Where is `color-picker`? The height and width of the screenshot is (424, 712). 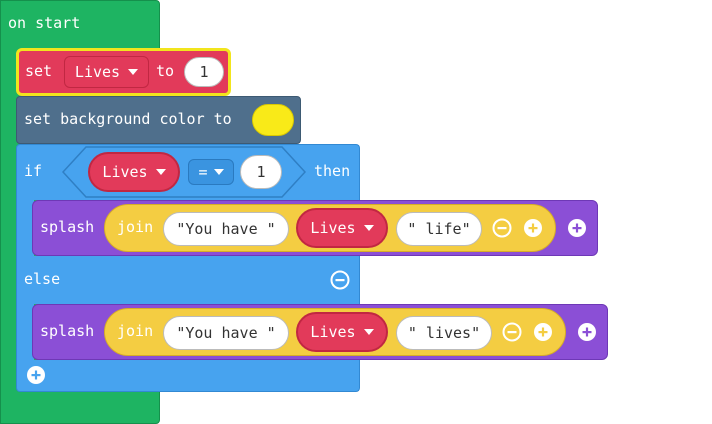
color-picker is located at coordinates (273, 120).